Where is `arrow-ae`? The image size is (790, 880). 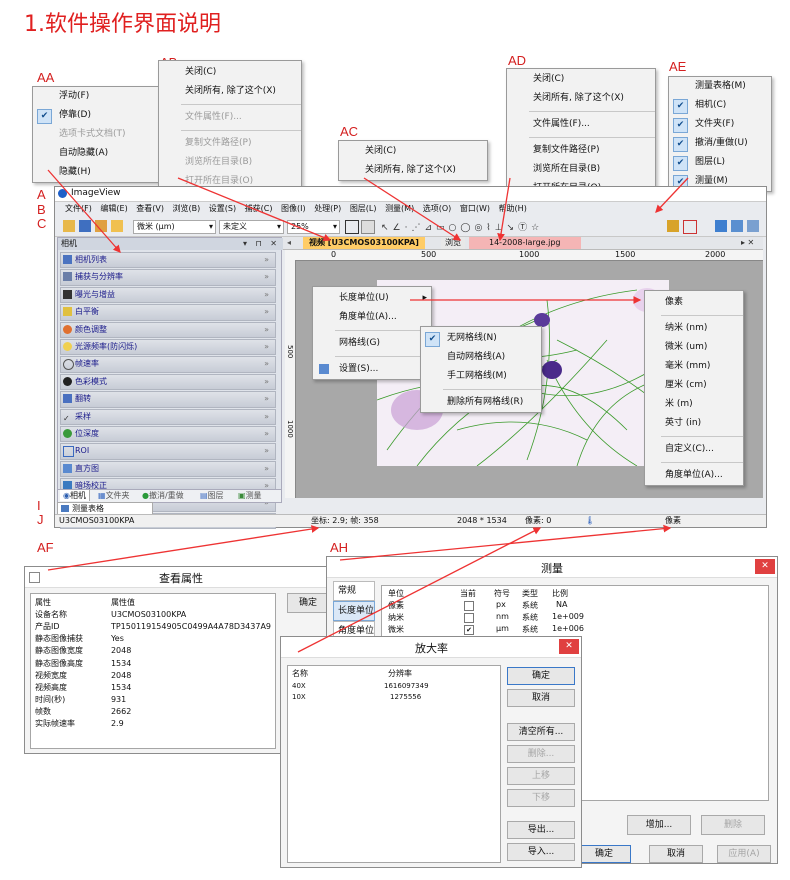 arrow-ae is located at coordinates (672, 195).